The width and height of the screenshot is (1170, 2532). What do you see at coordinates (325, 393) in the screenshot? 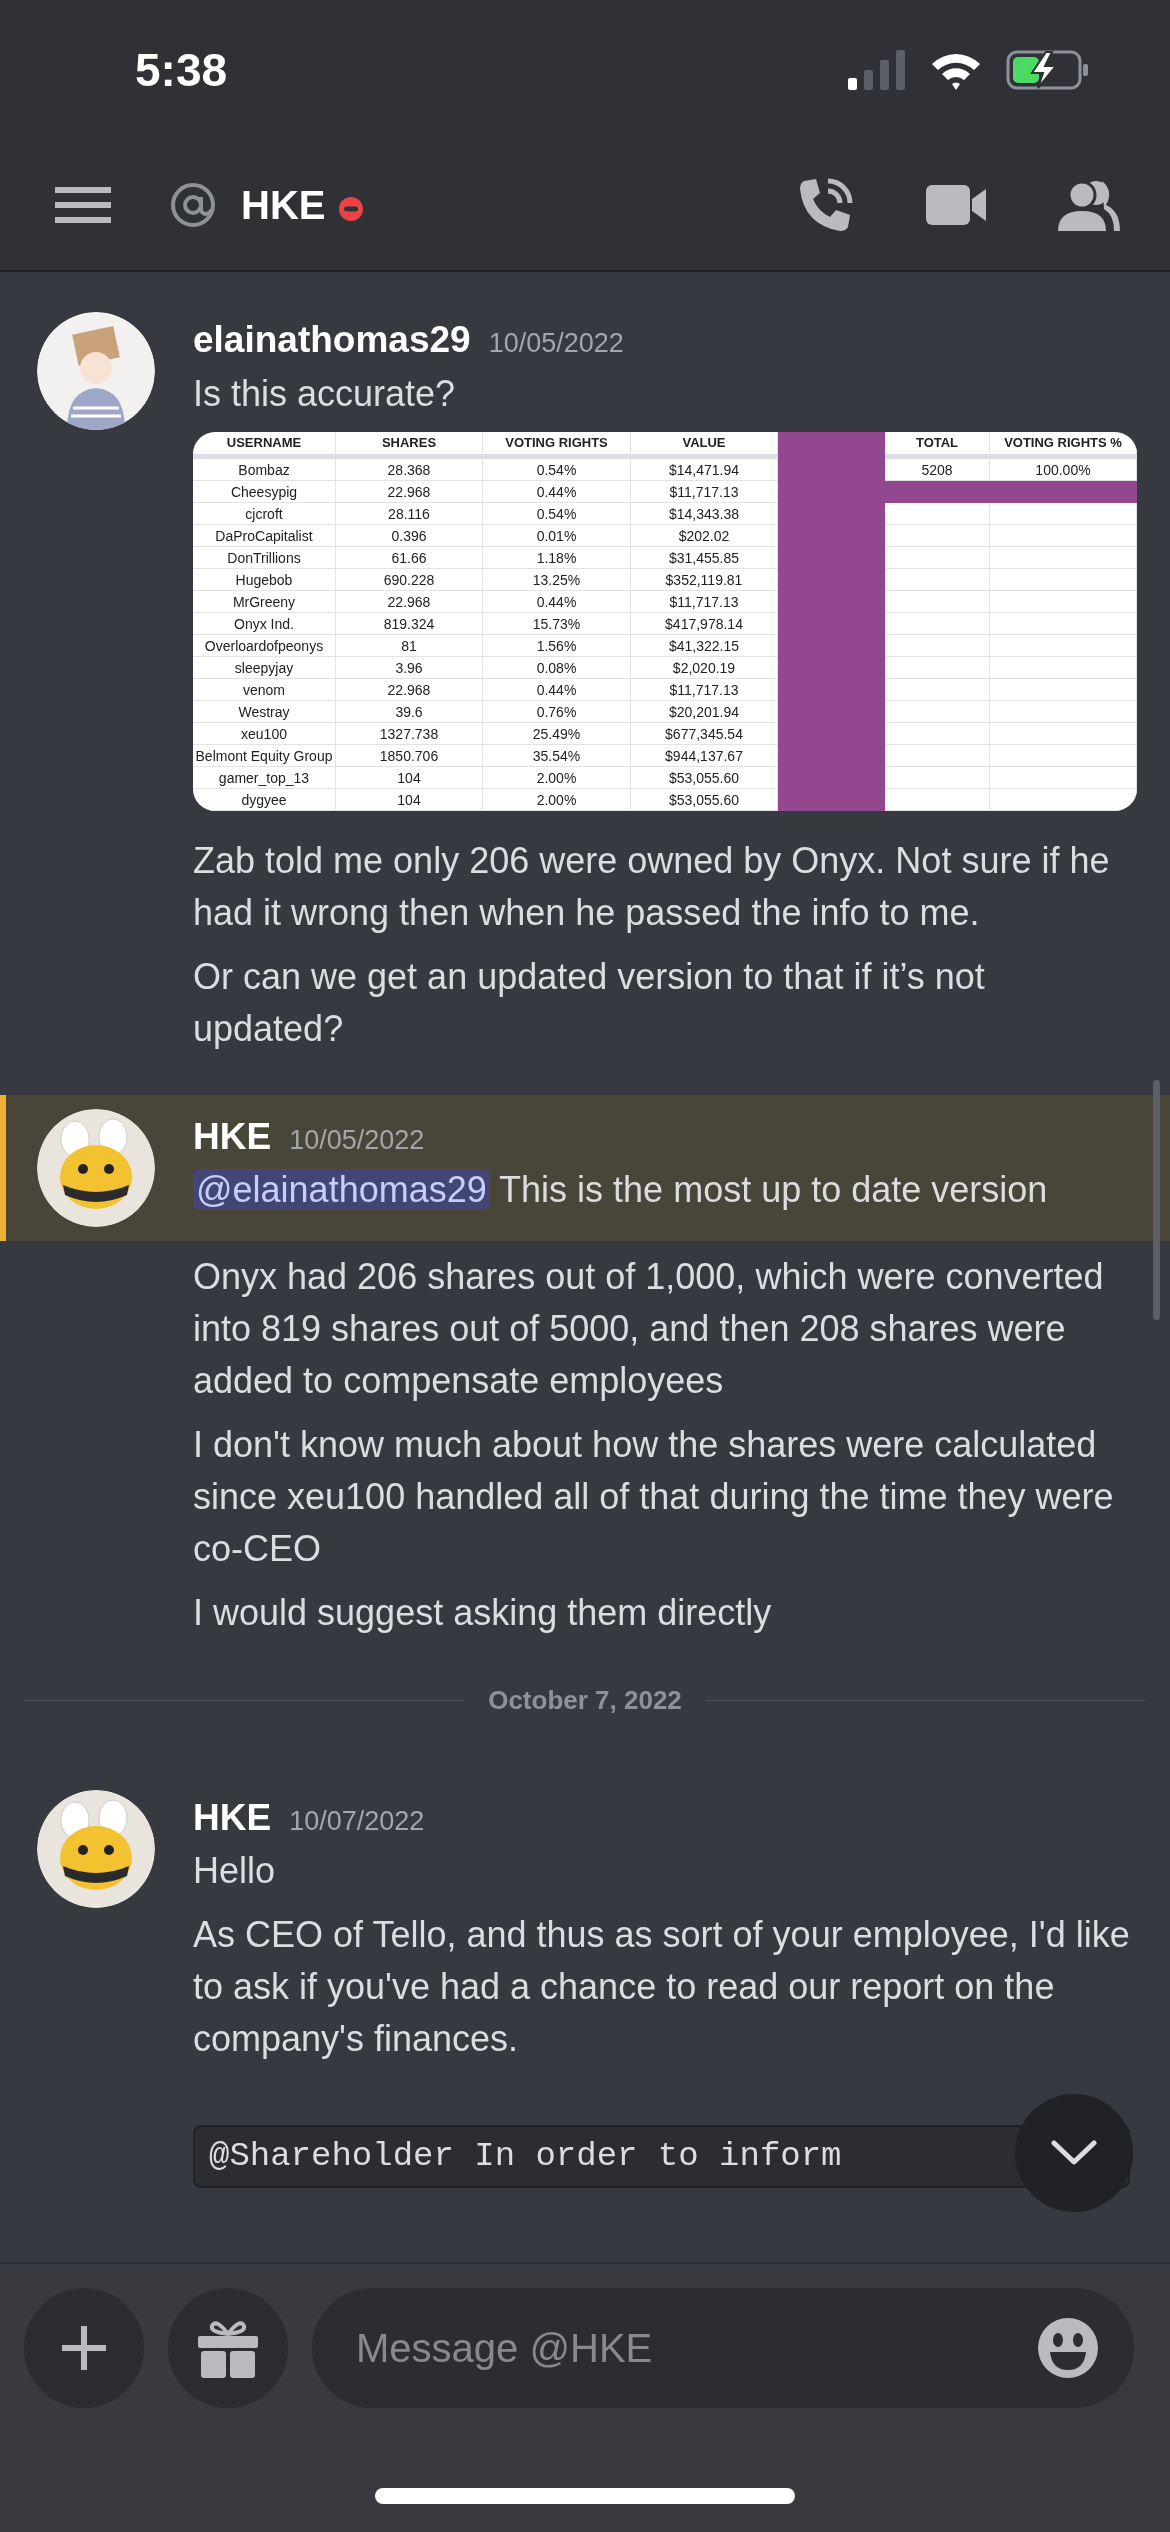
I see `message-text: Is this accurate?` at bounding box center [325, 393].